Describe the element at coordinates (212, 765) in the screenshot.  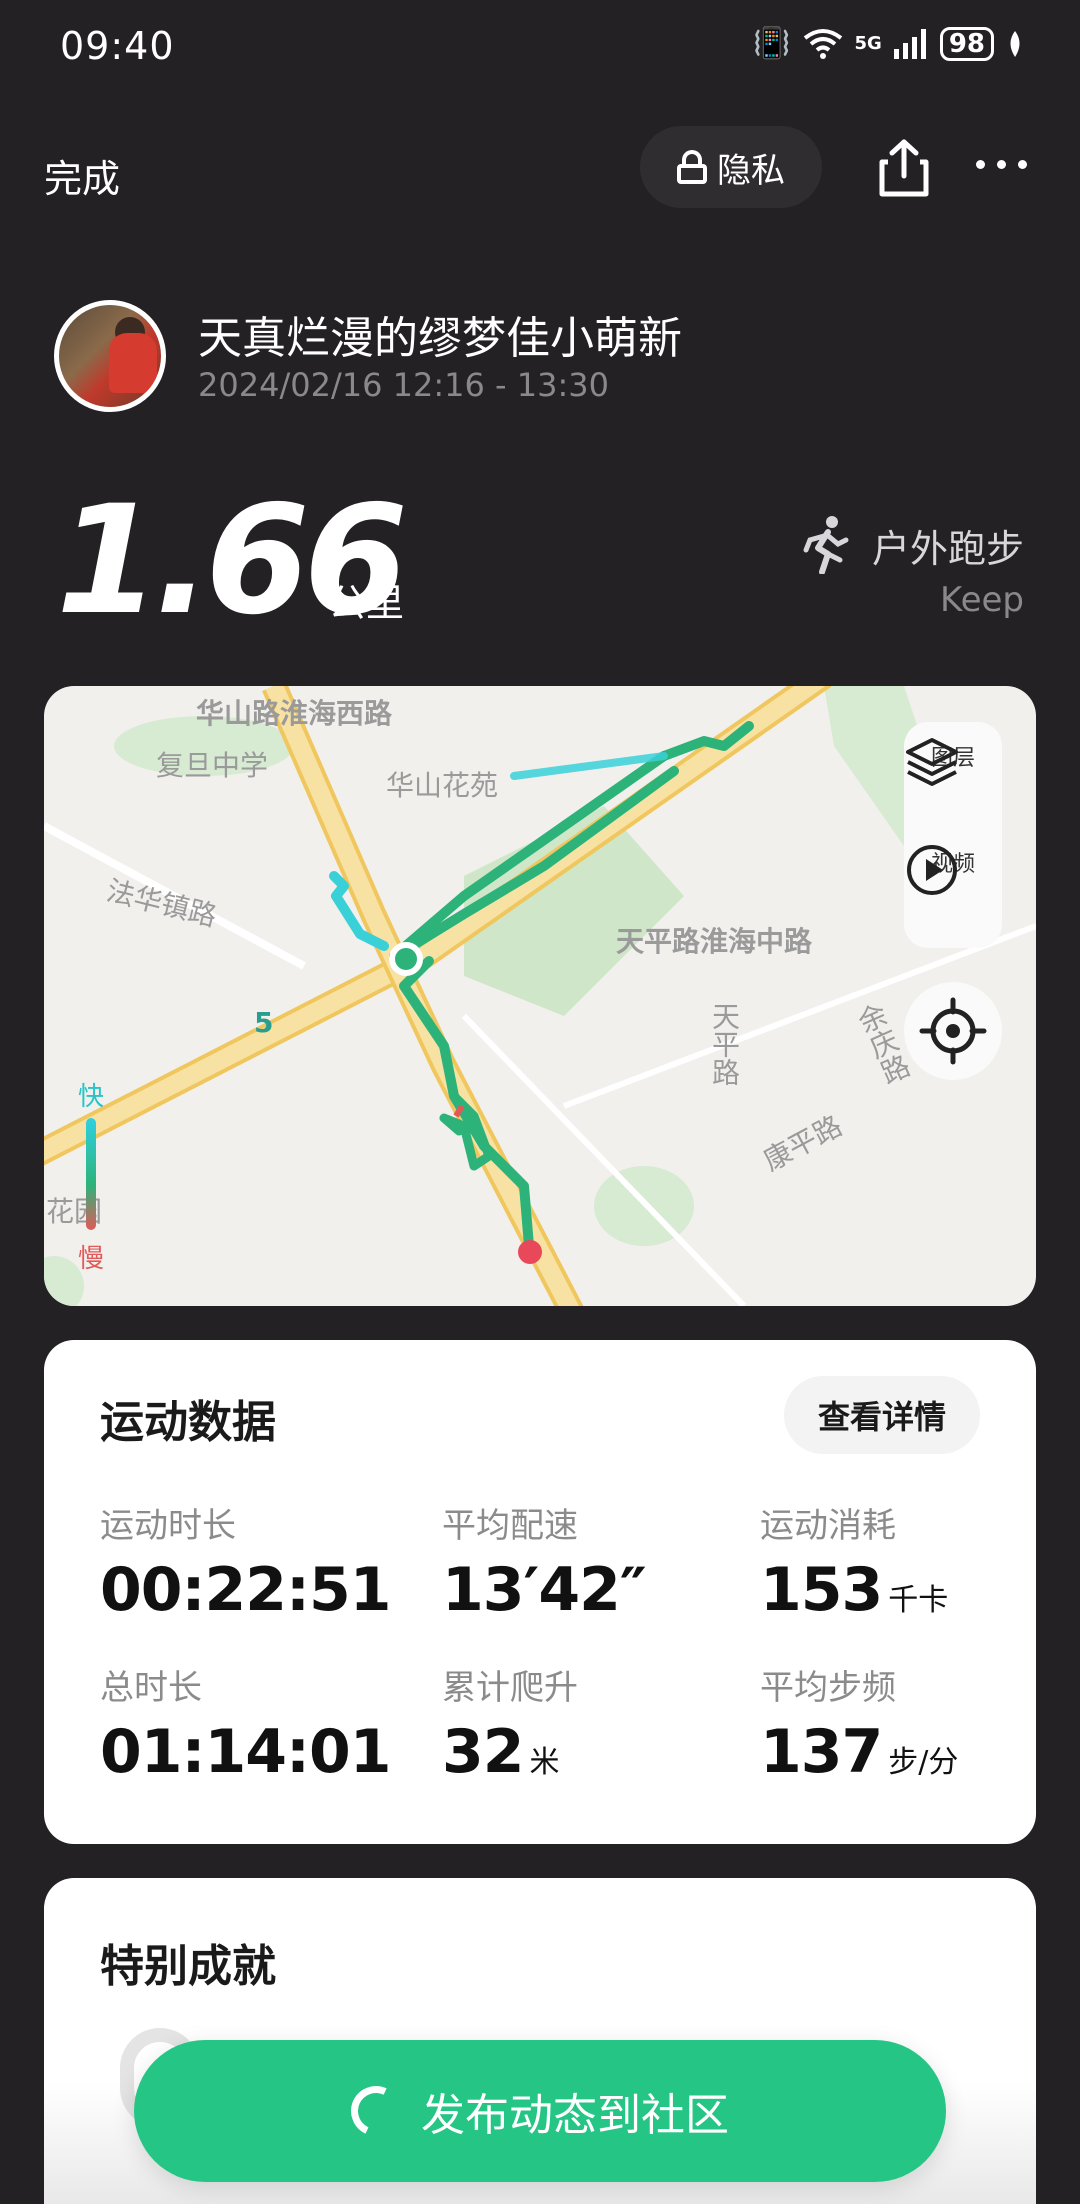
I see `map-label-school: 复旦中学` at that location.